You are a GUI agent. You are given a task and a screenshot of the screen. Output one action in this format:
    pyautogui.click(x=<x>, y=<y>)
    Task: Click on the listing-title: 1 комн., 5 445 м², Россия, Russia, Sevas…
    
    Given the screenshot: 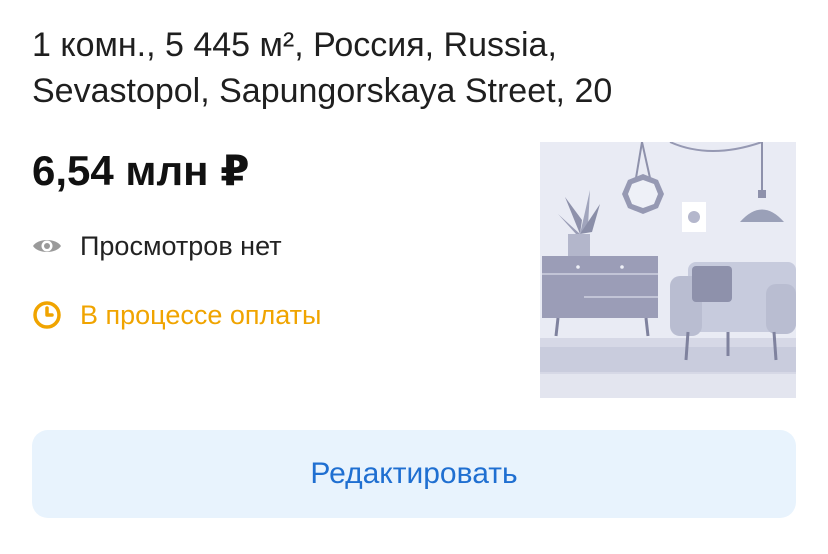 What is the action you would take?
    pyautogui.click(x=322, y=68)
    